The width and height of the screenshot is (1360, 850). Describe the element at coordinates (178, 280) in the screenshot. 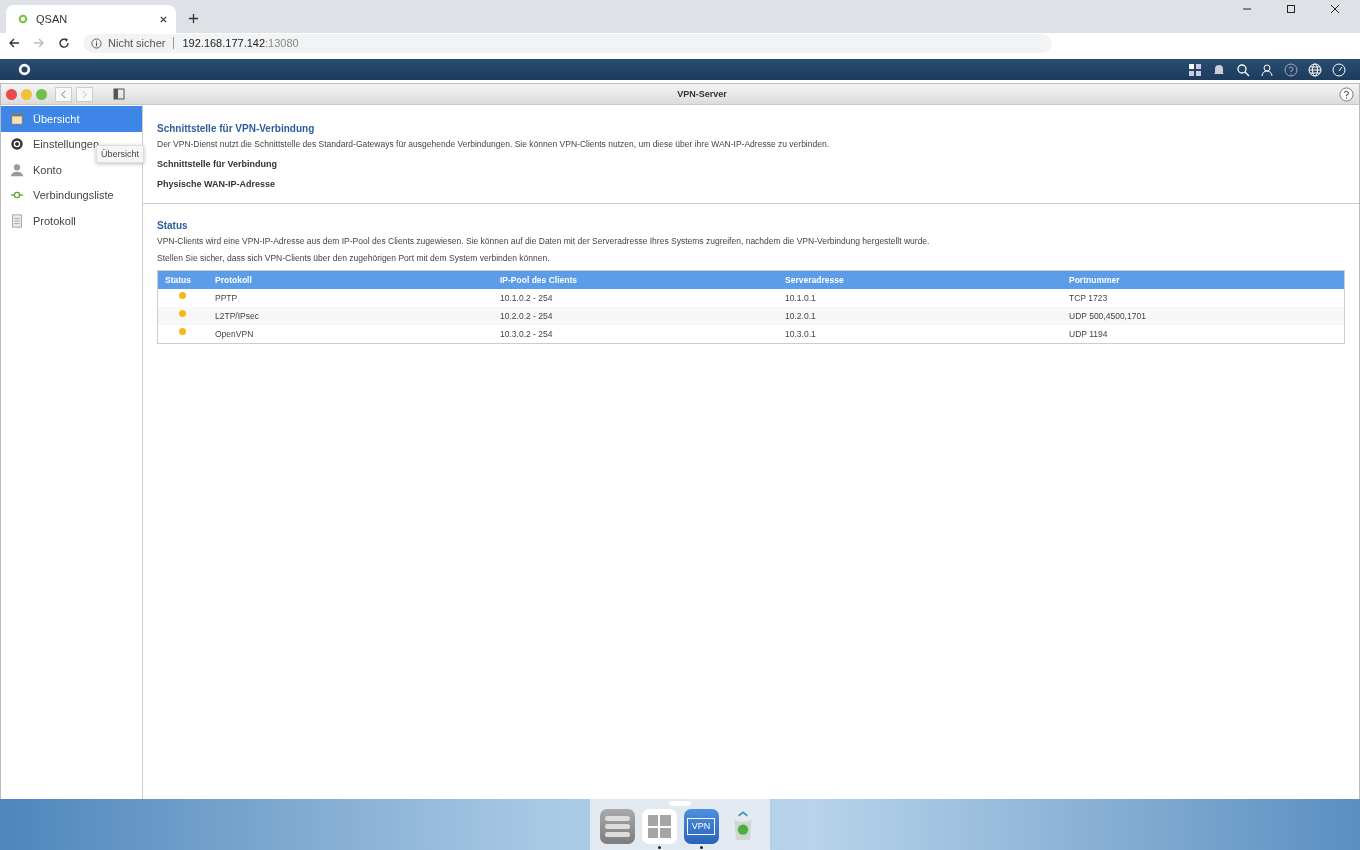

I see `column-header: Status` at that location.